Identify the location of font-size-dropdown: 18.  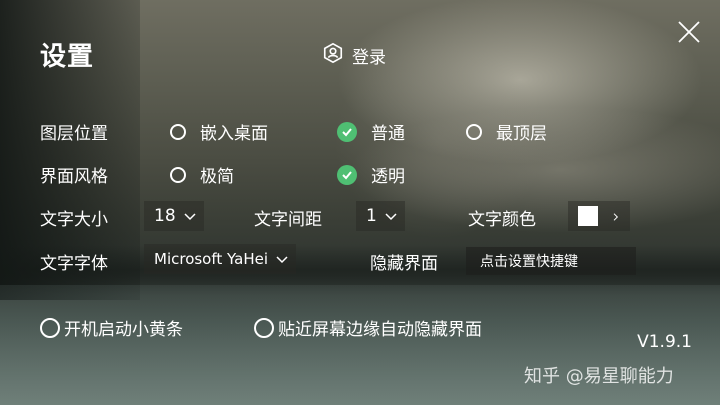
(174, 216).